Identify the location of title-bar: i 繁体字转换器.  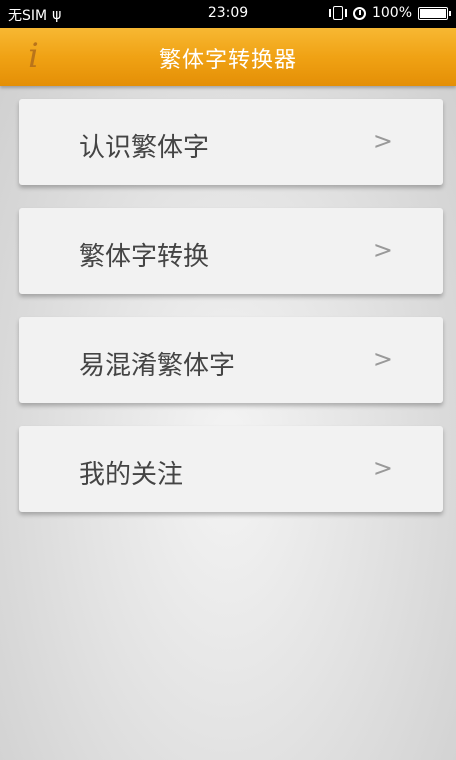
(228, 57).